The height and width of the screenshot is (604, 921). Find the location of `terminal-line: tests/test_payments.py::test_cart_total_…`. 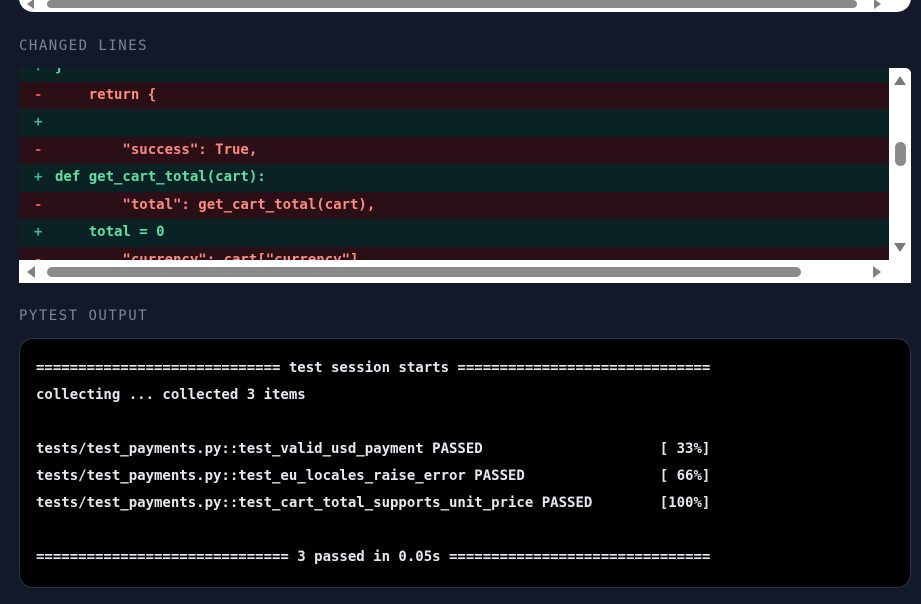

terminal-line: tests/test_payments.py::test_cart_total_… is located at coordinates (373, 503).